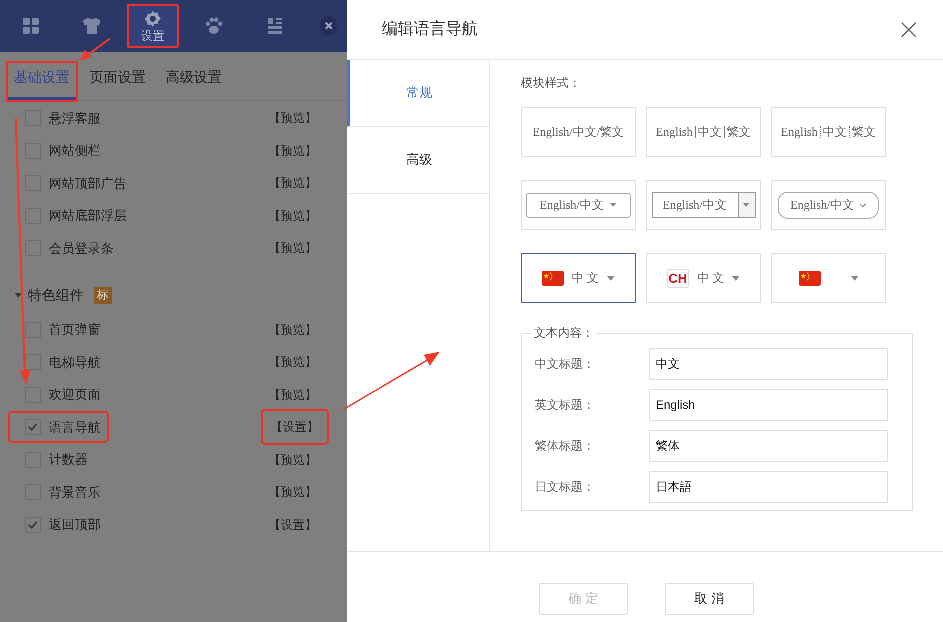 Image resolution: width=943 pixels, height=622 pixels. What do you see at coordinates (68, 460) in the screenshot?
I see `component-name: 计数器` at bounding box center [68, 460].